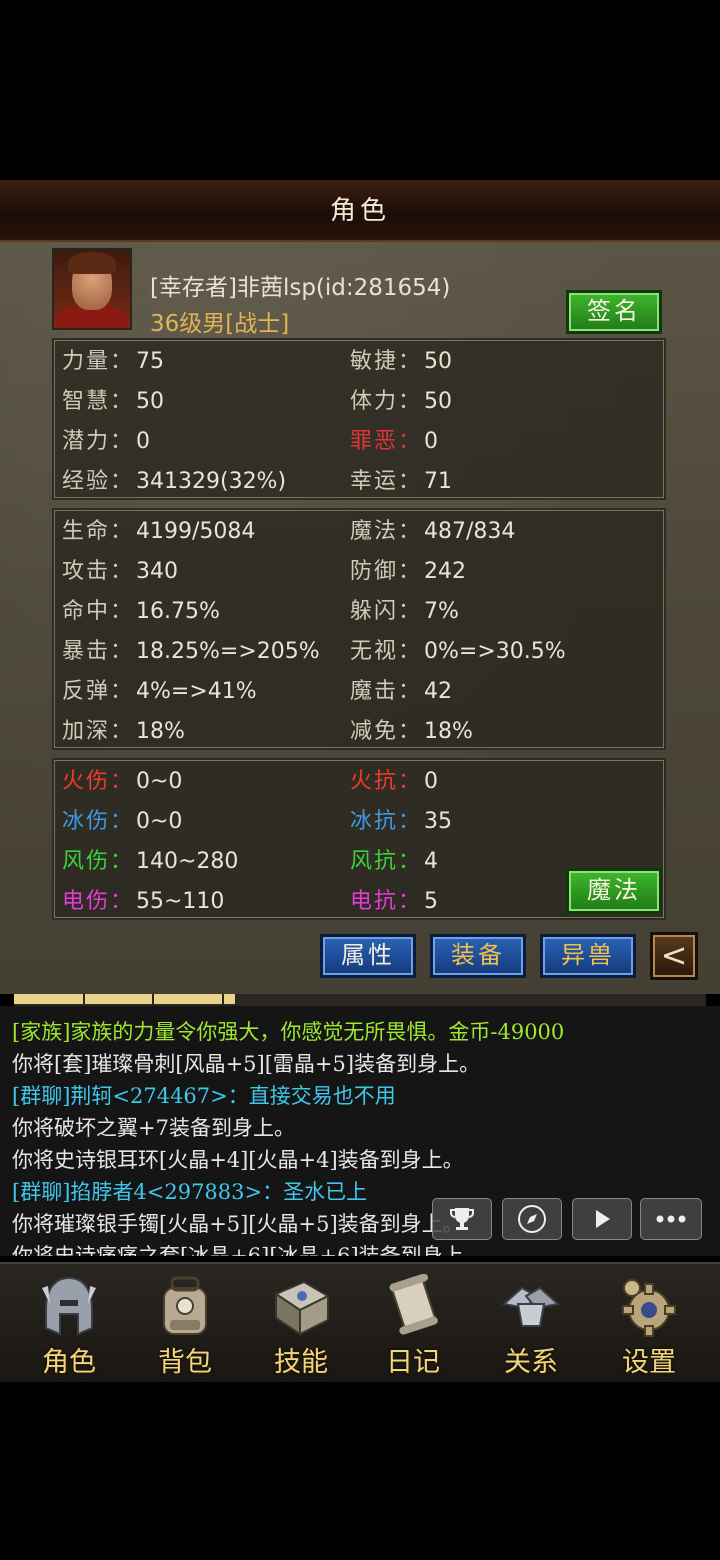 This screenshot has height=1560, width=720. Describe the element at coordinates (500, 782) in the screenshot. I see `stat-row: 火抗： 0` at that location.